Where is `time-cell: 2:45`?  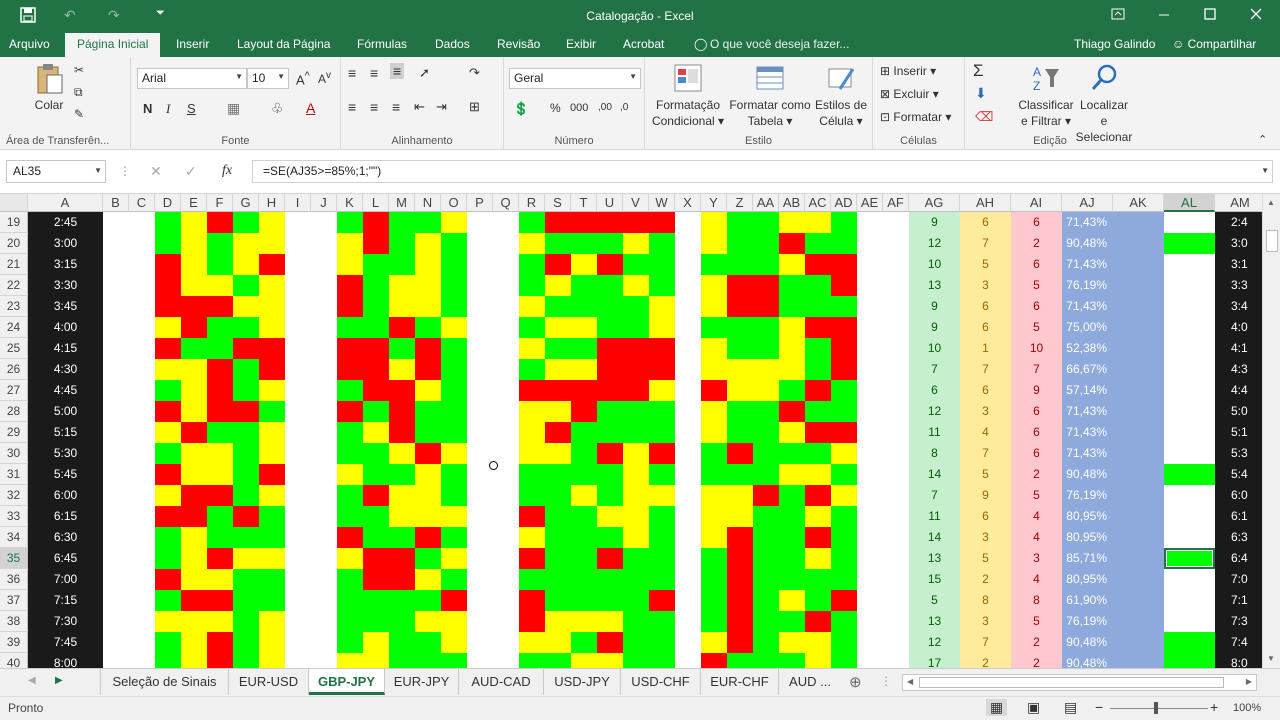 time-cell: 2:45 is located at coordinates (65, 222).